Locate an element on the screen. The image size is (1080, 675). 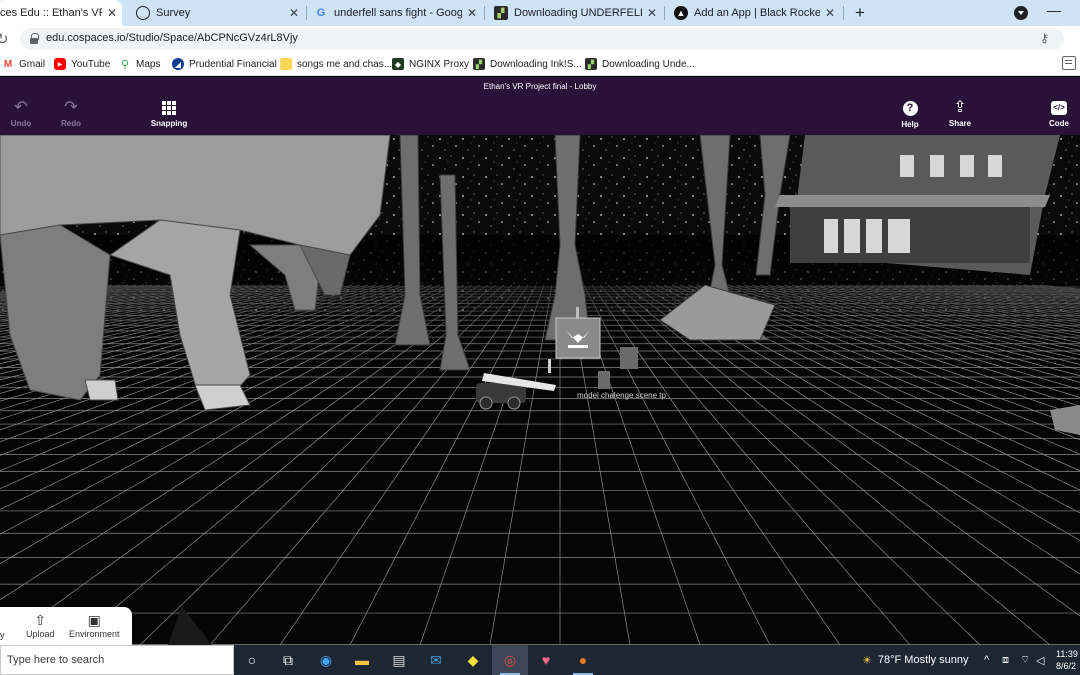
heart-app-icon: ♥ is located at coordinates (546, 660).